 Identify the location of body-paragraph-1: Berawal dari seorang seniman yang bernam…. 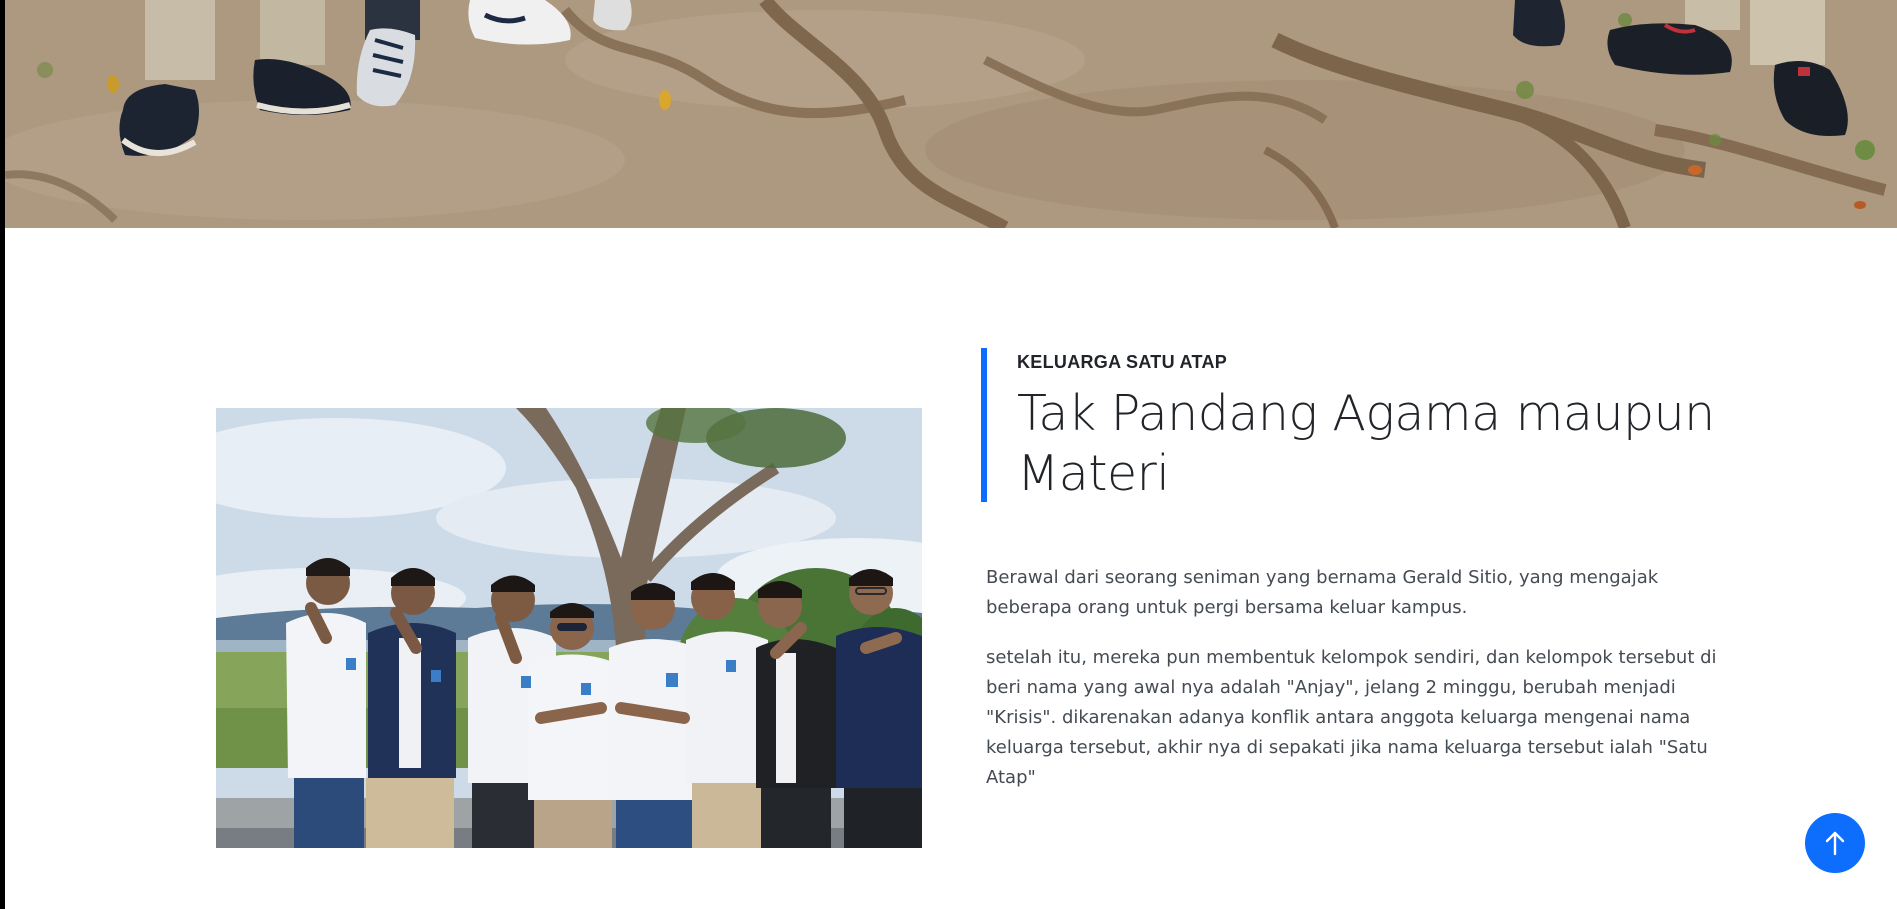
(1322, 592).